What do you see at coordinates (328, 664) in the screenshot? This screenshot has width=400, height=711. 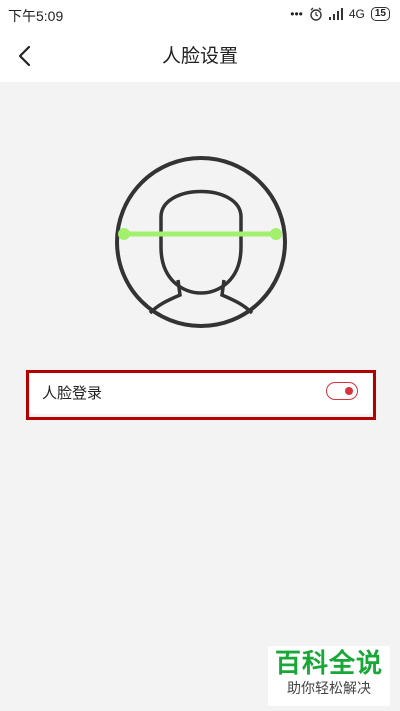 I see `watermark-title: 百科全说` at bounding box center [328, 664].